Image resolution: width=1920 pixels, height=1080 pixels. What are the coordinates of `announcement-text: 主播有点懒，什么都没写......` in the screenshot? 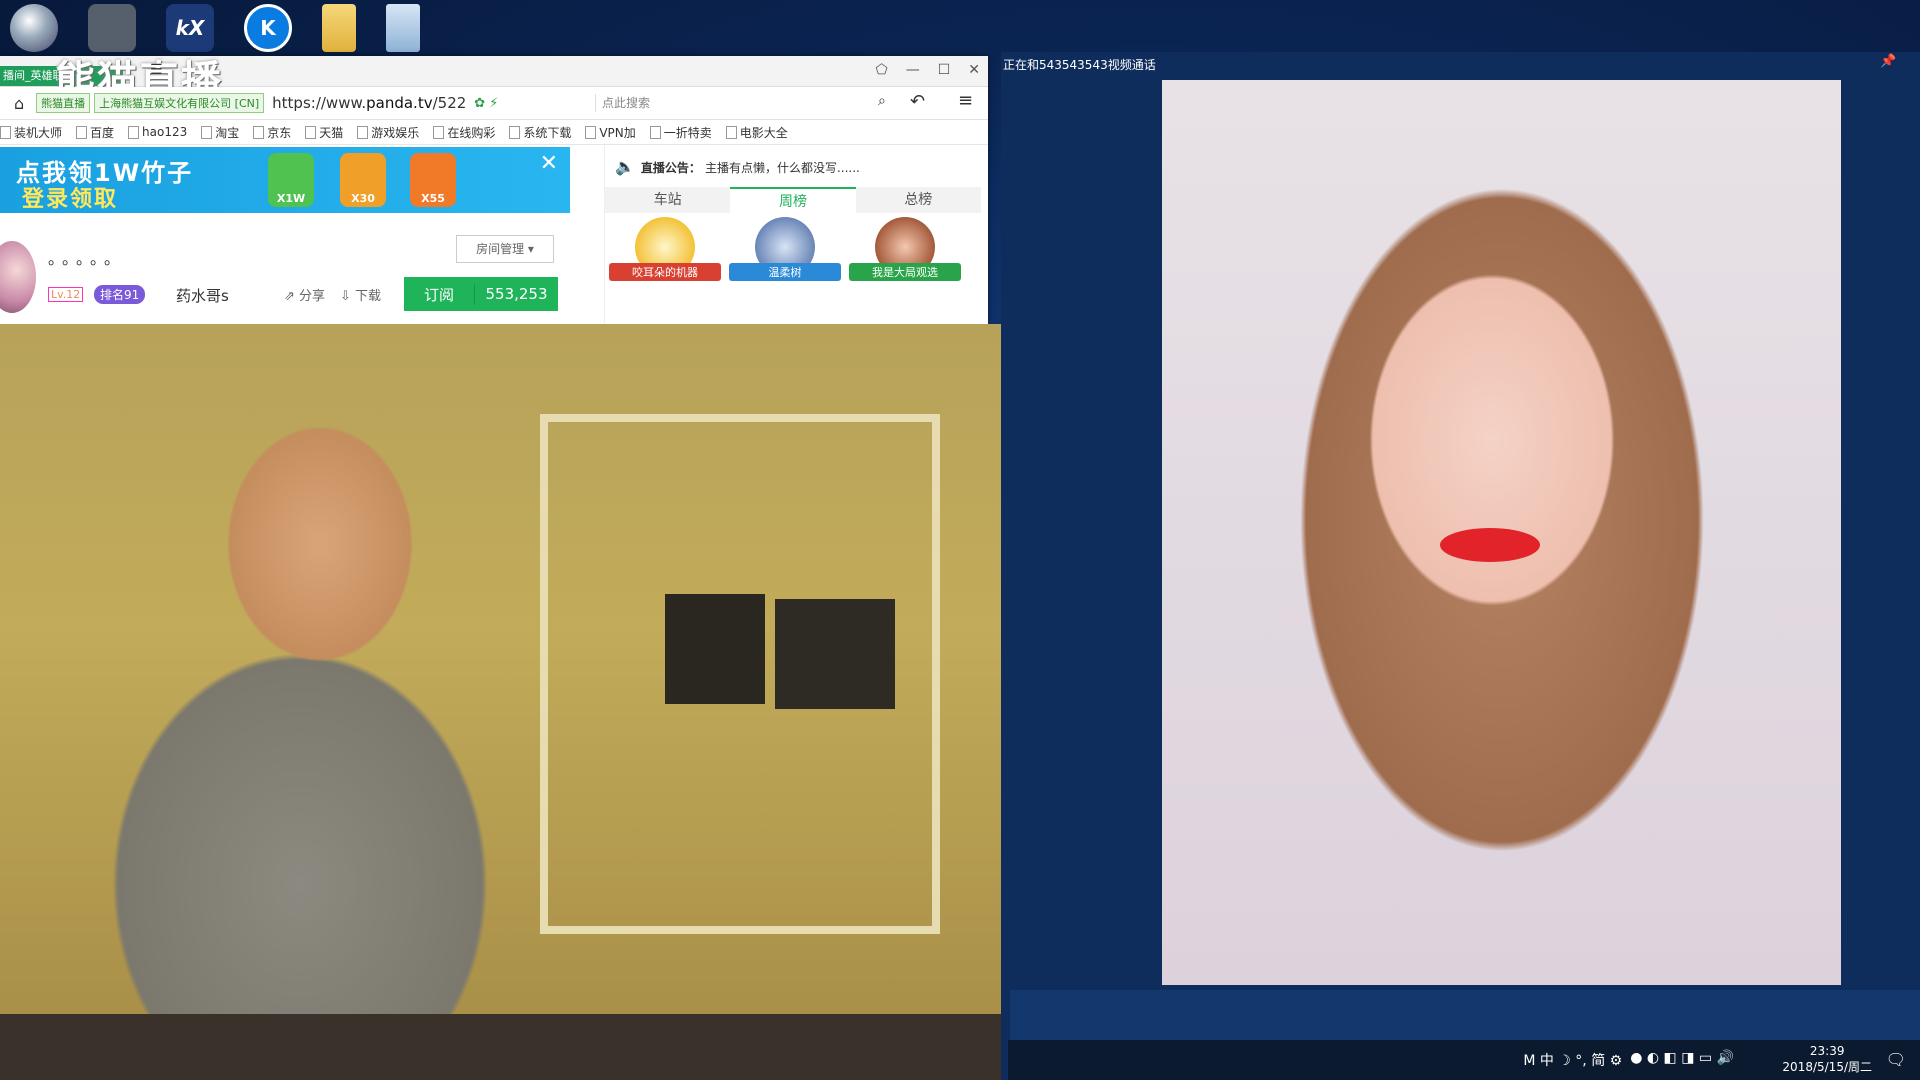 It's located at (782, 168).